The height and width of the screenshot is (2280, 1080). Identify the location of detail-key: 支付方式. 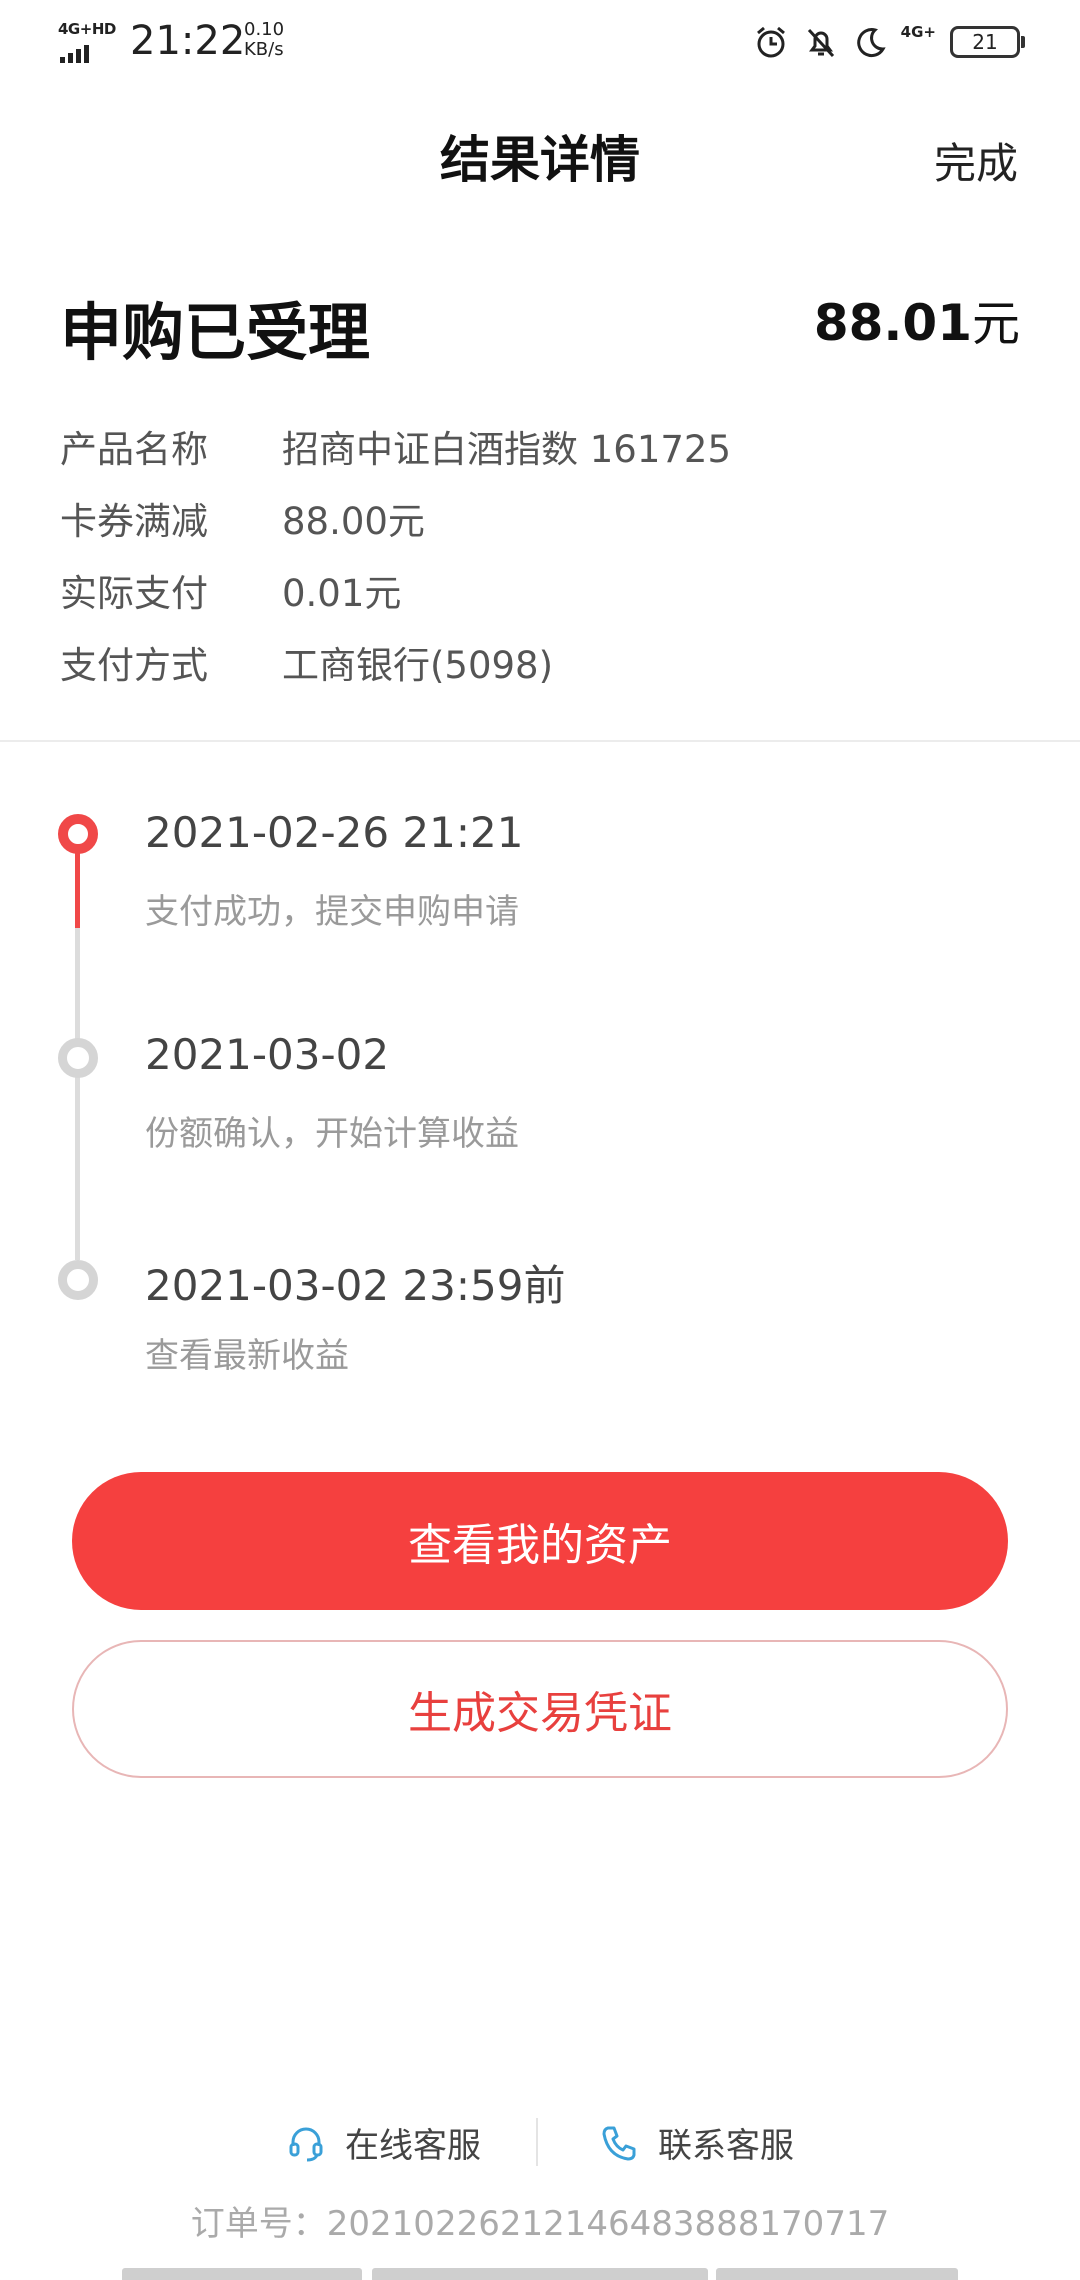
(134, 665).